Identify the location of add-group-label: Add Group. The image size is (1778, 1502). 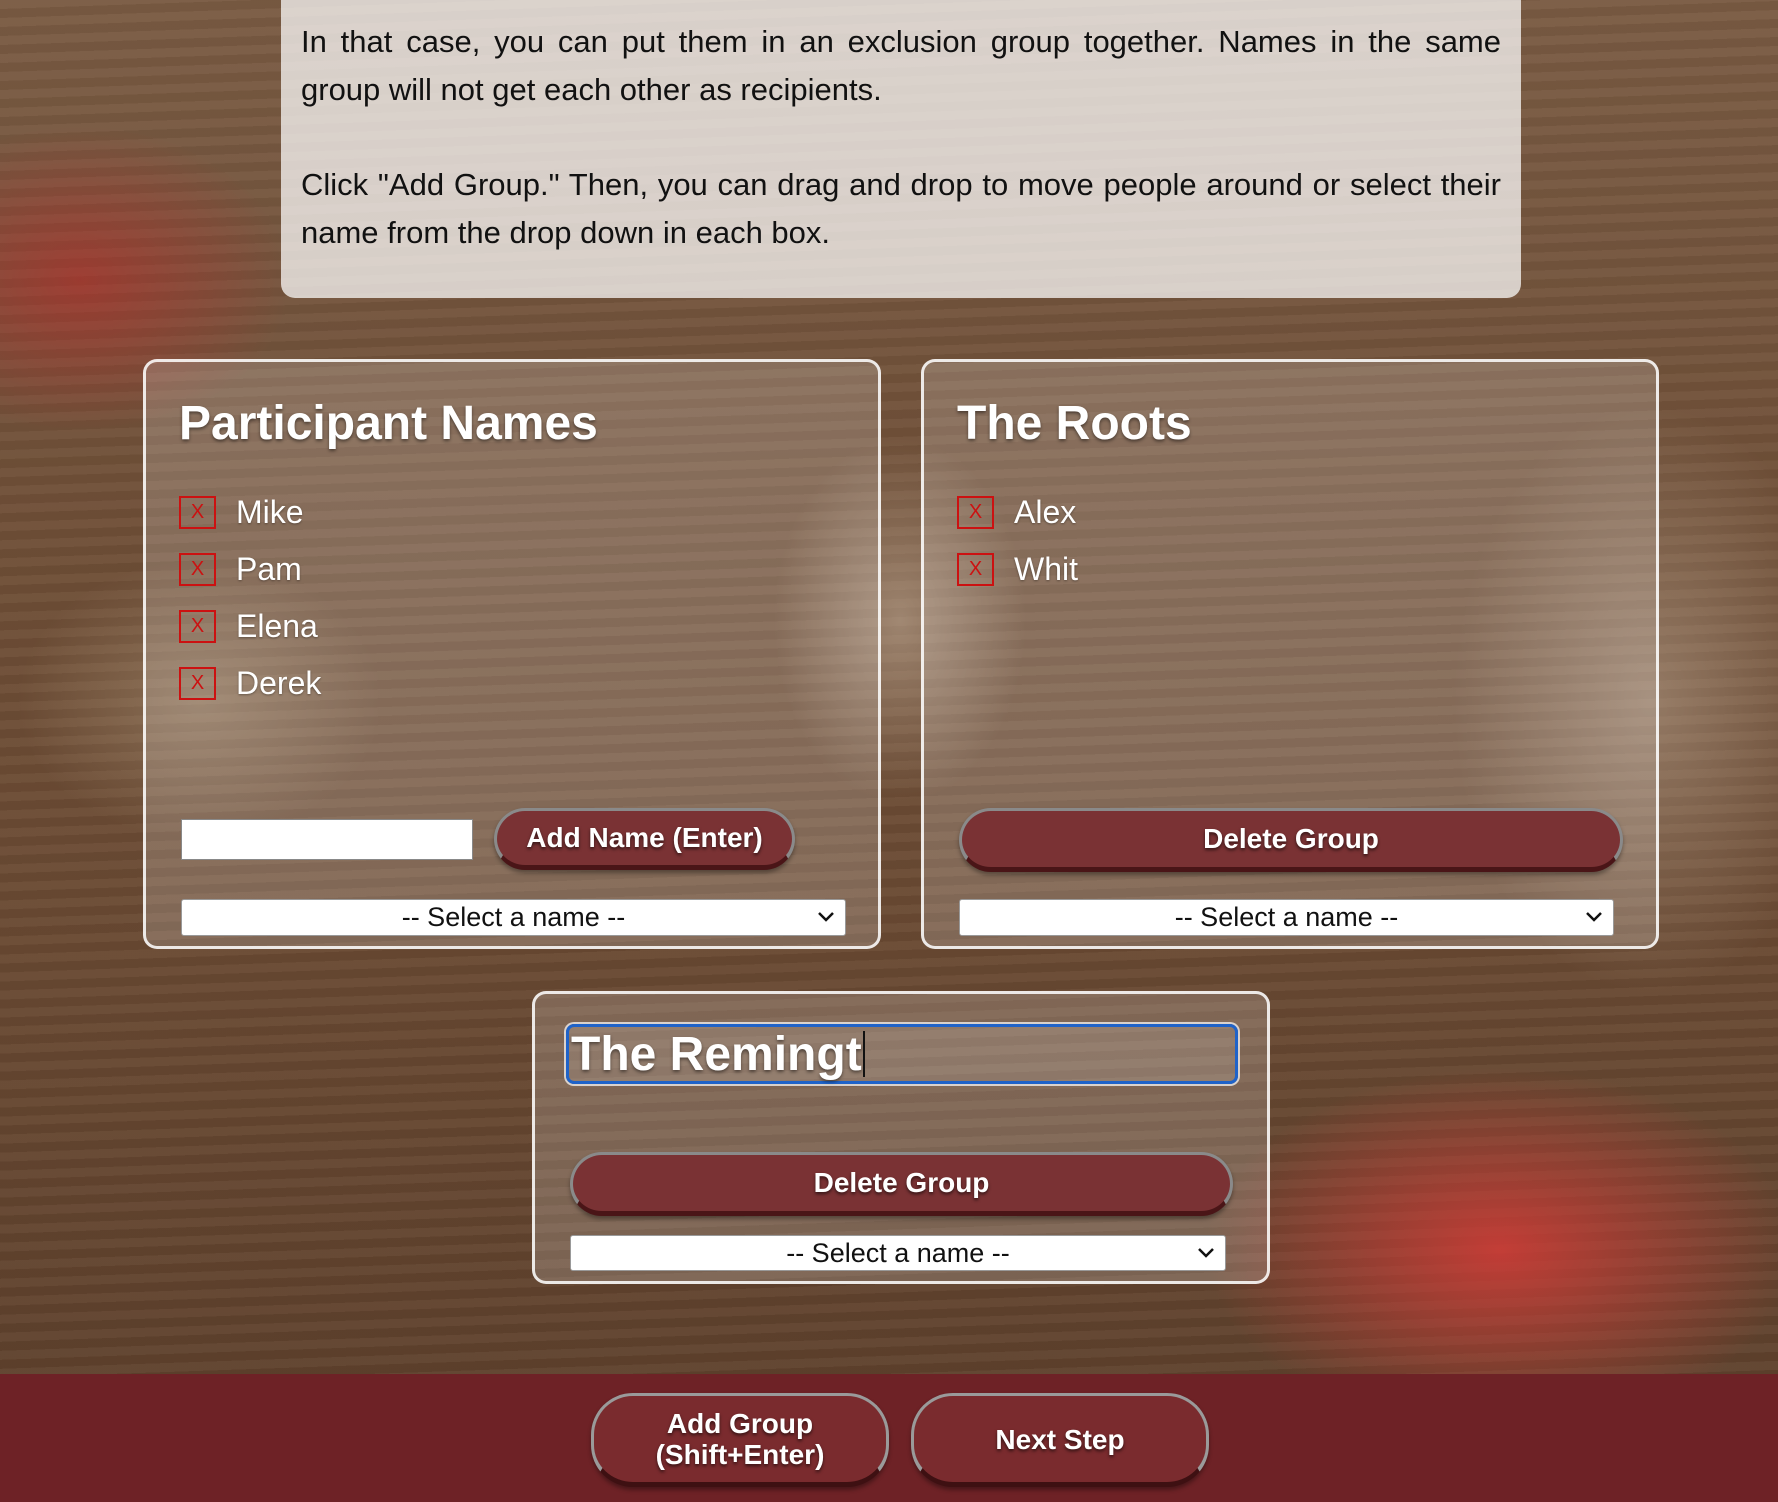
(740, 1423).